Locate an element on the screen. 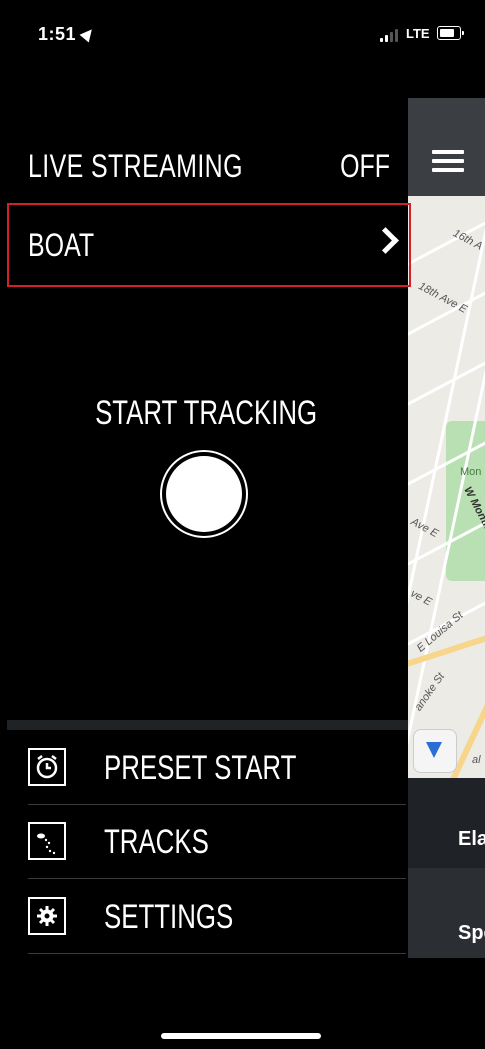  data-row: Ela is located at coordinates (446, 823).